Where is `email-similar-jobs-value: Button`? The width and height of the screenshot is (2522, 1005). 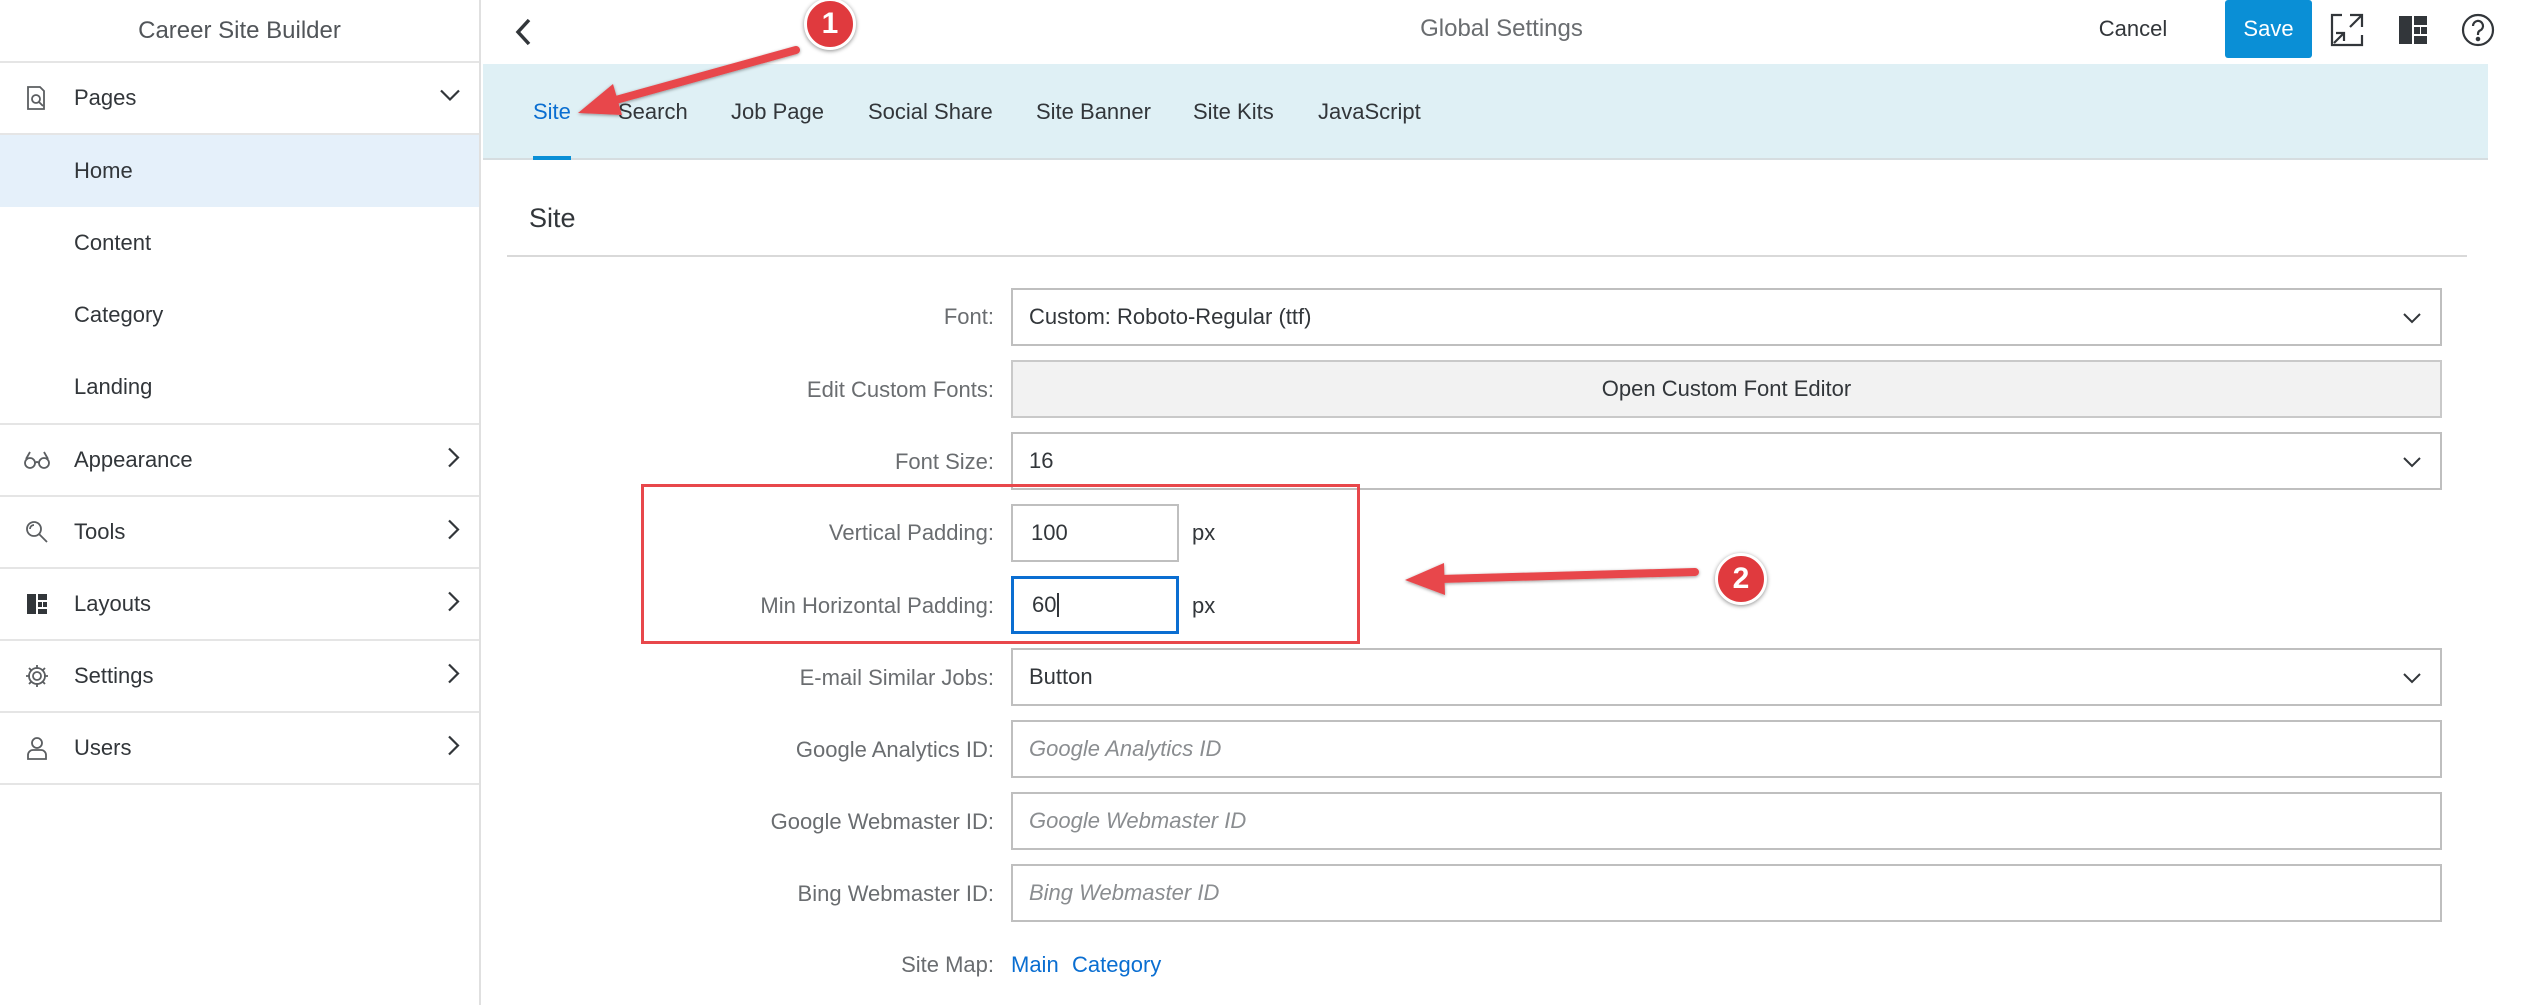 email-similar-jobs-value: Button is located at coordinates (1061, 676).